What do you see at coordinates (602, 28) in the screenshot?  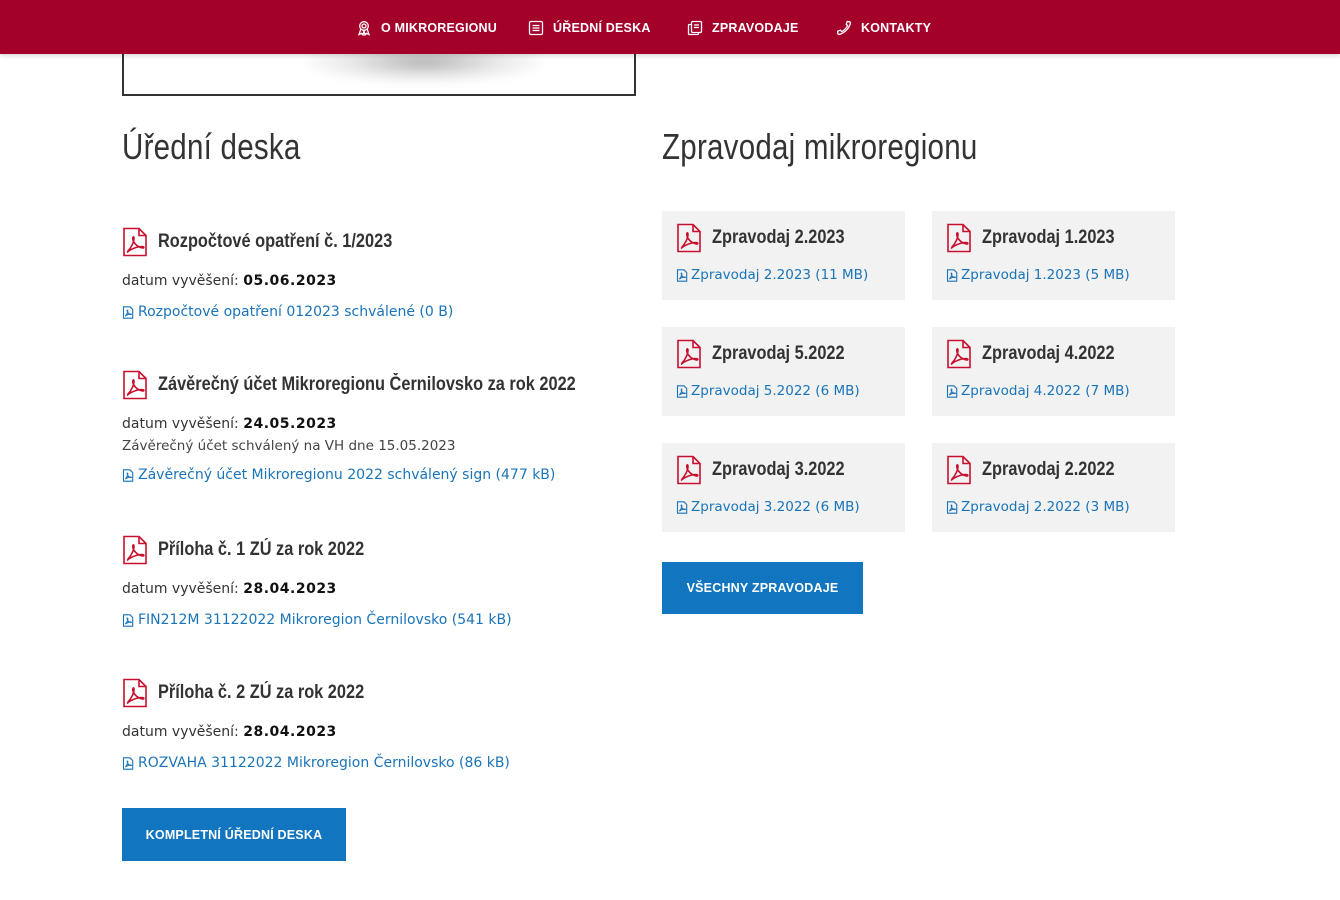 I see `nav-label: Úřední deska` at bounding box center [602, 28].